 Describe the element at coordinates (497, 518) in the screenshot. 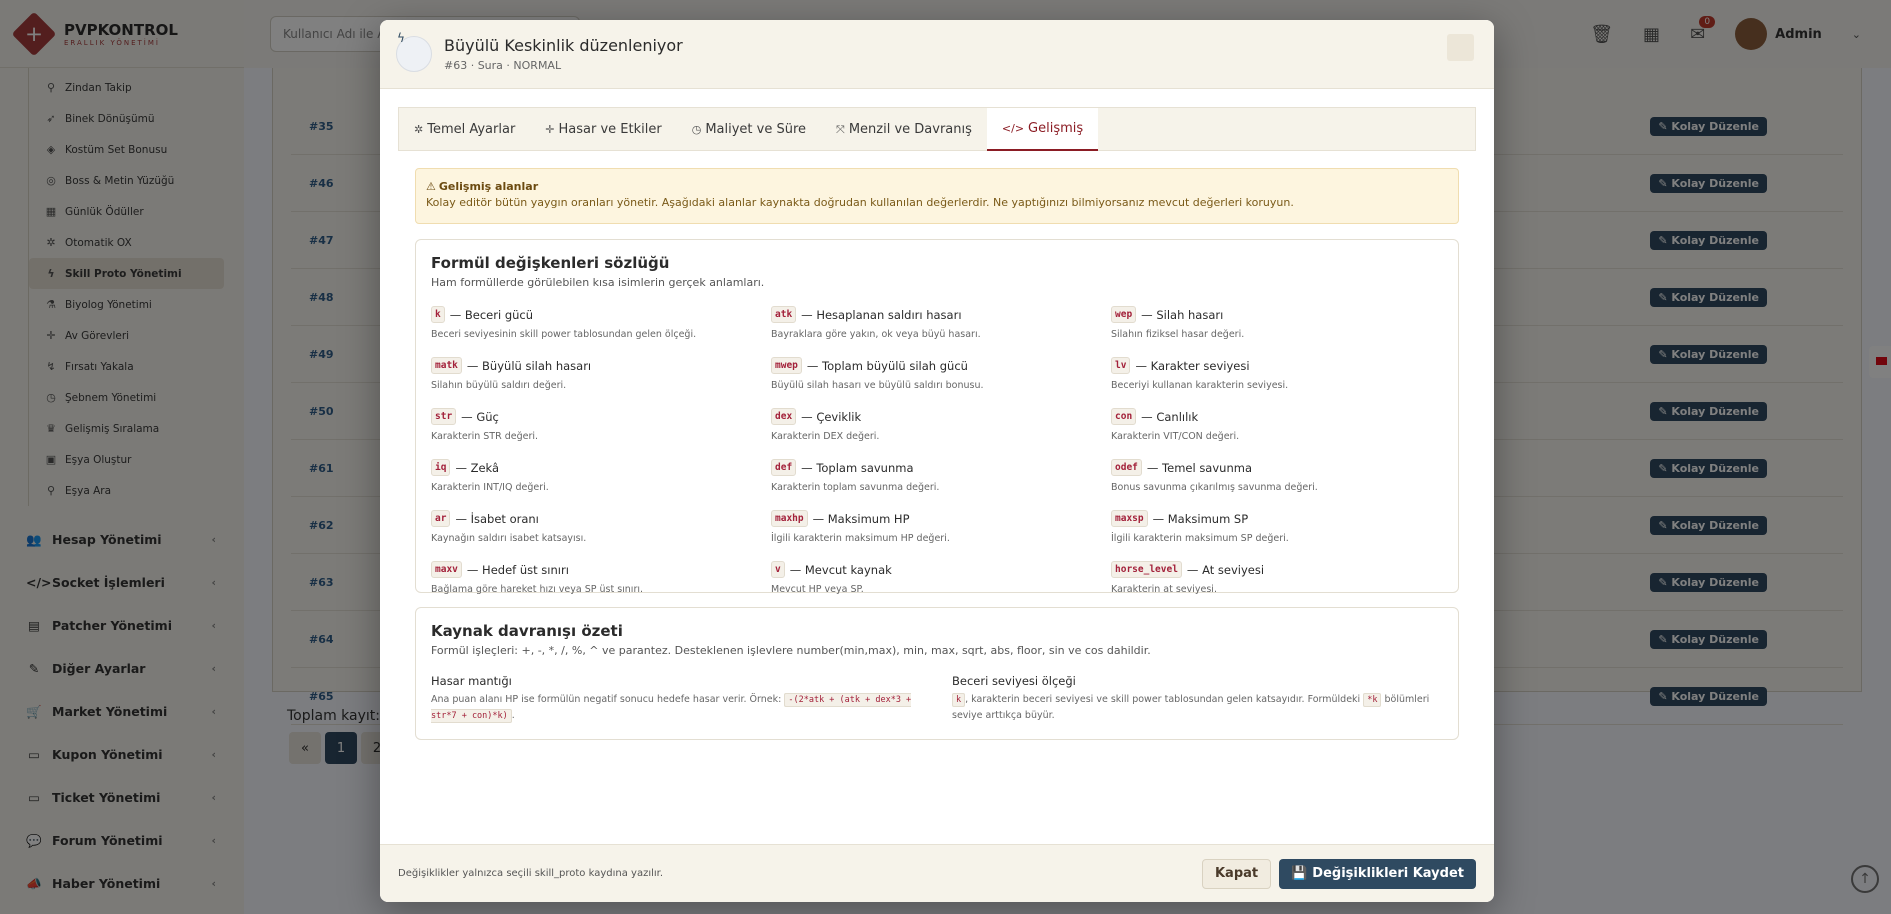

I see `var-name: — İsabet oranı` at that location.